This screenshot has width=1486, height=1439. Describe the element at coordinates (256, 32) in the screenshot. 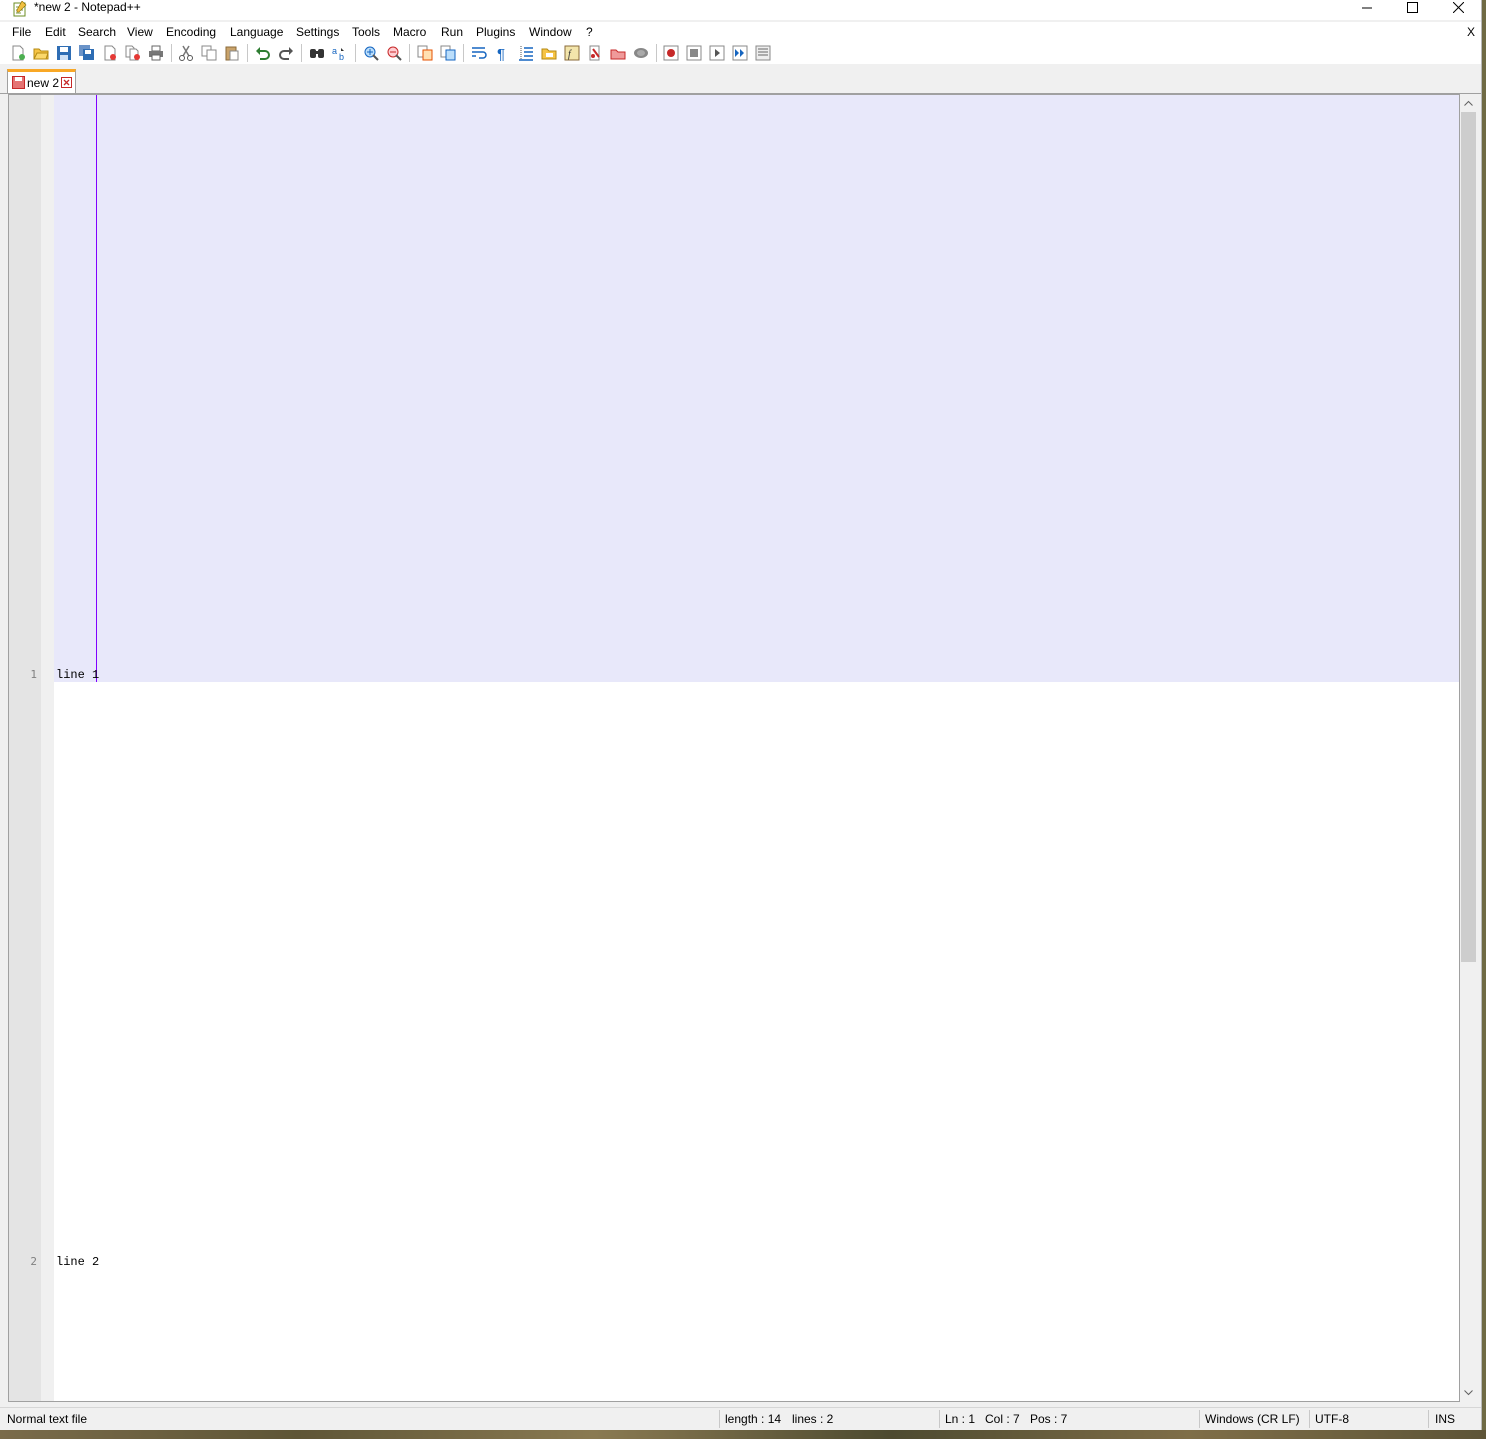

I see `menu-language: Language` at that location.